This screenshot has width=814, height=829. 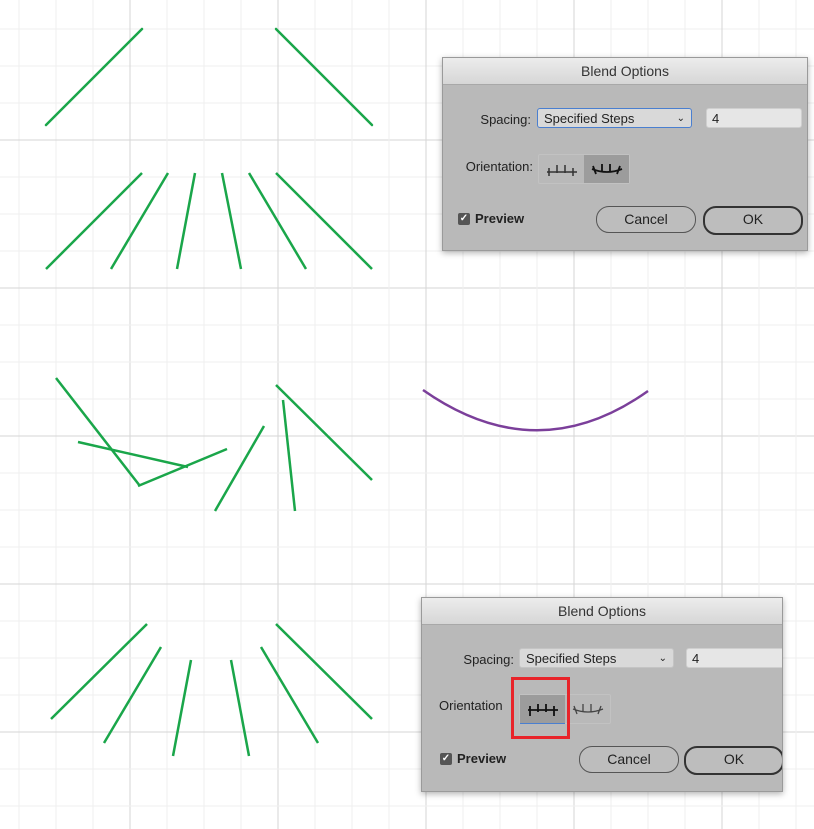 I want to click on align-to-page-icon, so click(x=561, y=170).